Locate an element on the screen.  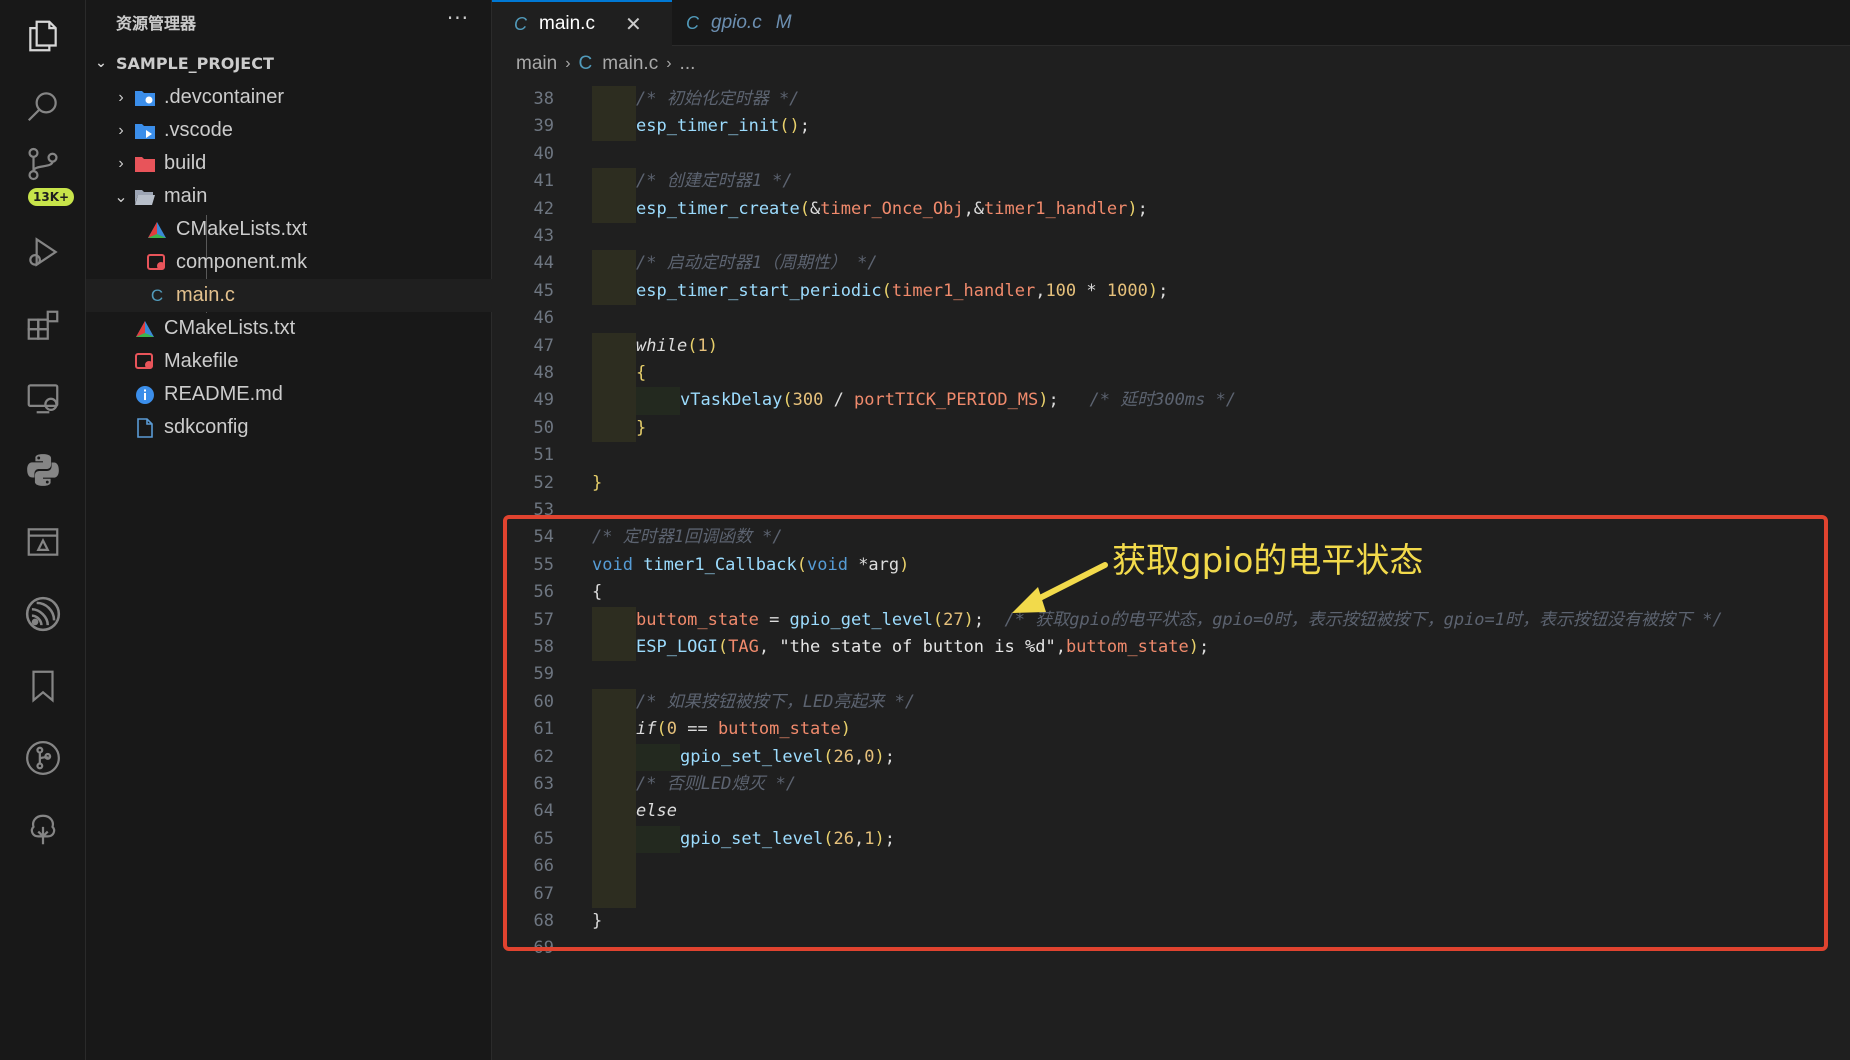
tree-item-label: sdkconfig is located at coordinates (206, 427).